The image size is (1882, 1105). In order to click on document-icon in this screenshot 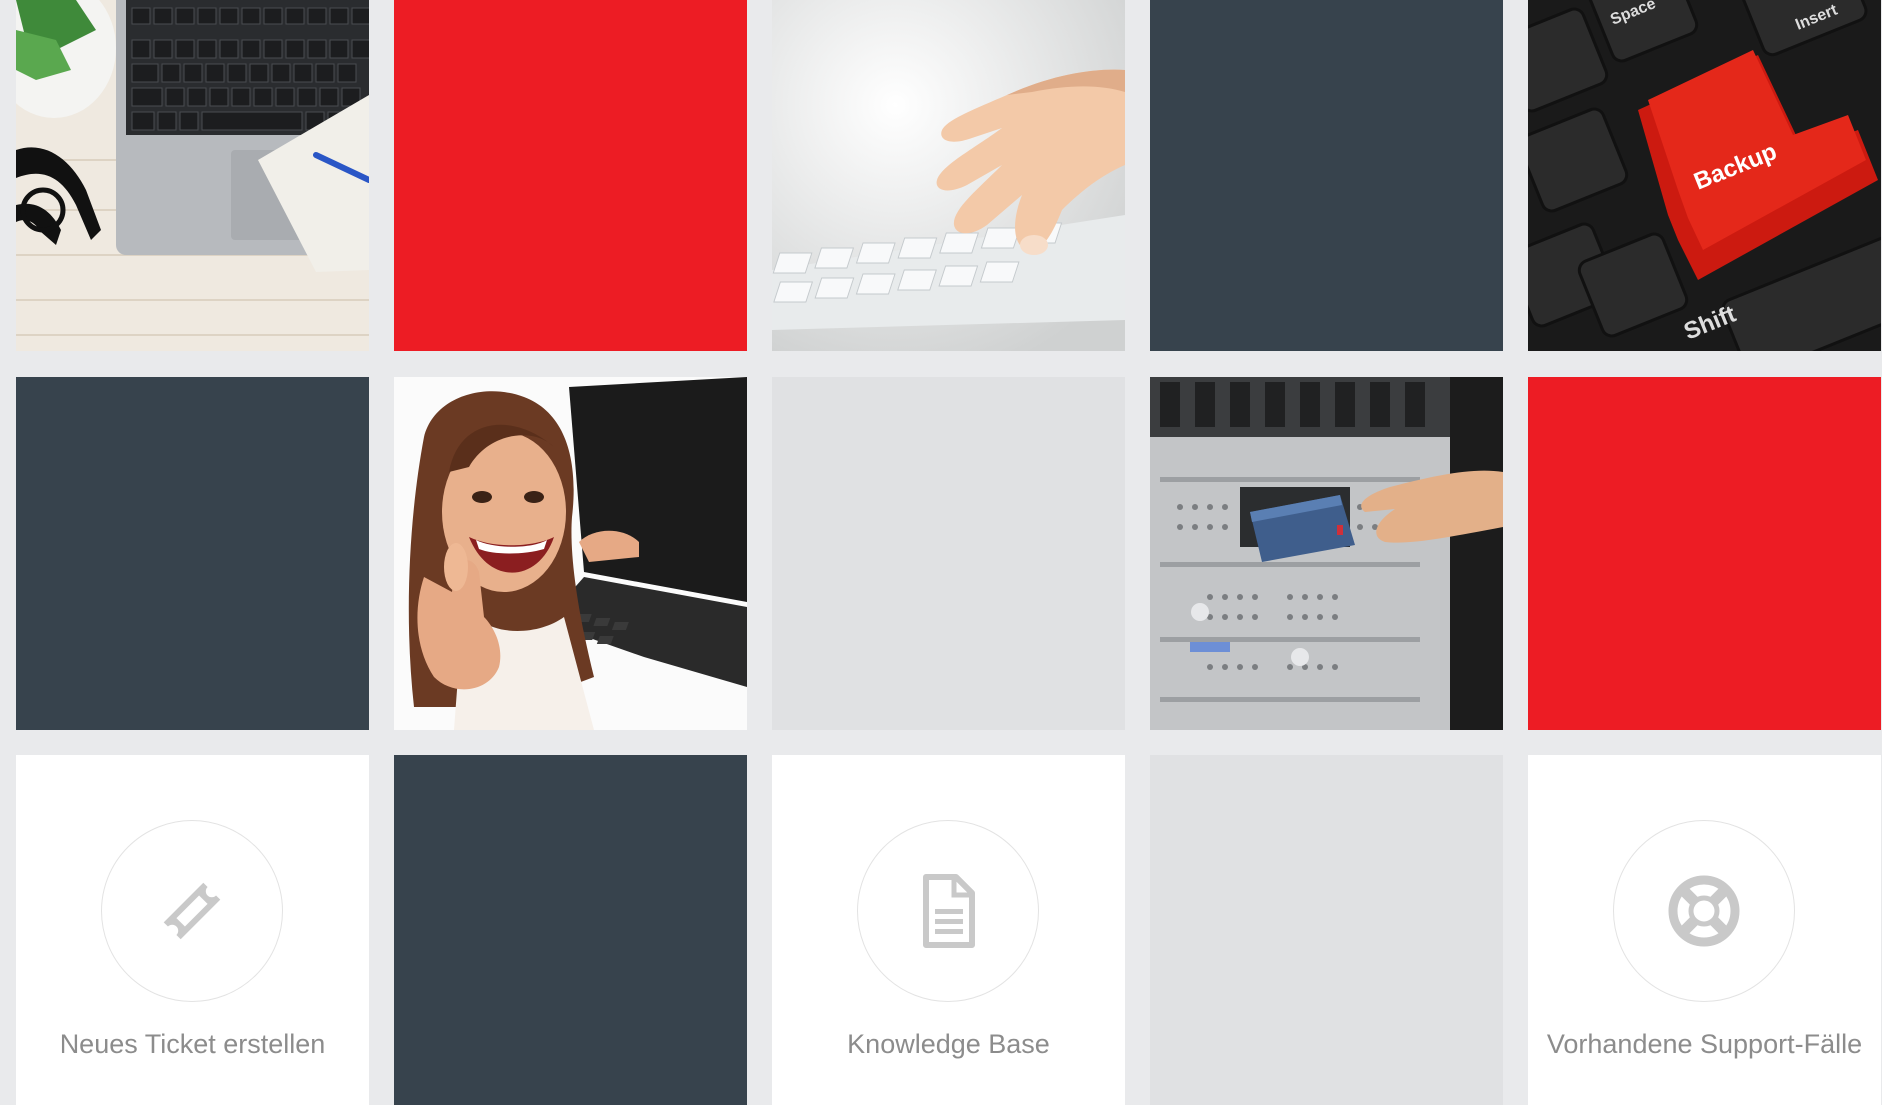, I will do `click(949, 911)`.